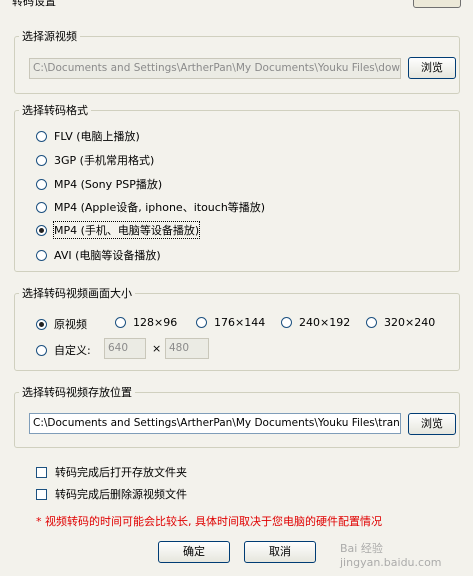 The image size is (473, 576). What do you see at coordinates (104, 160) in the screenshot?
I see `format-option-label: 3GP (手机常用格式)` at bounding box center [104, 160].